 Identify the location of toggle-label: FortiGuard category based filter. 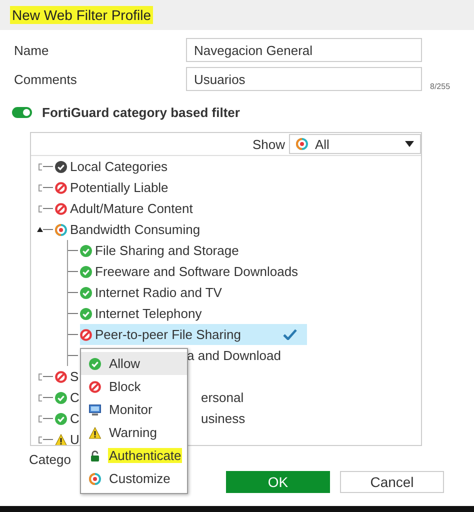
(141, 112).